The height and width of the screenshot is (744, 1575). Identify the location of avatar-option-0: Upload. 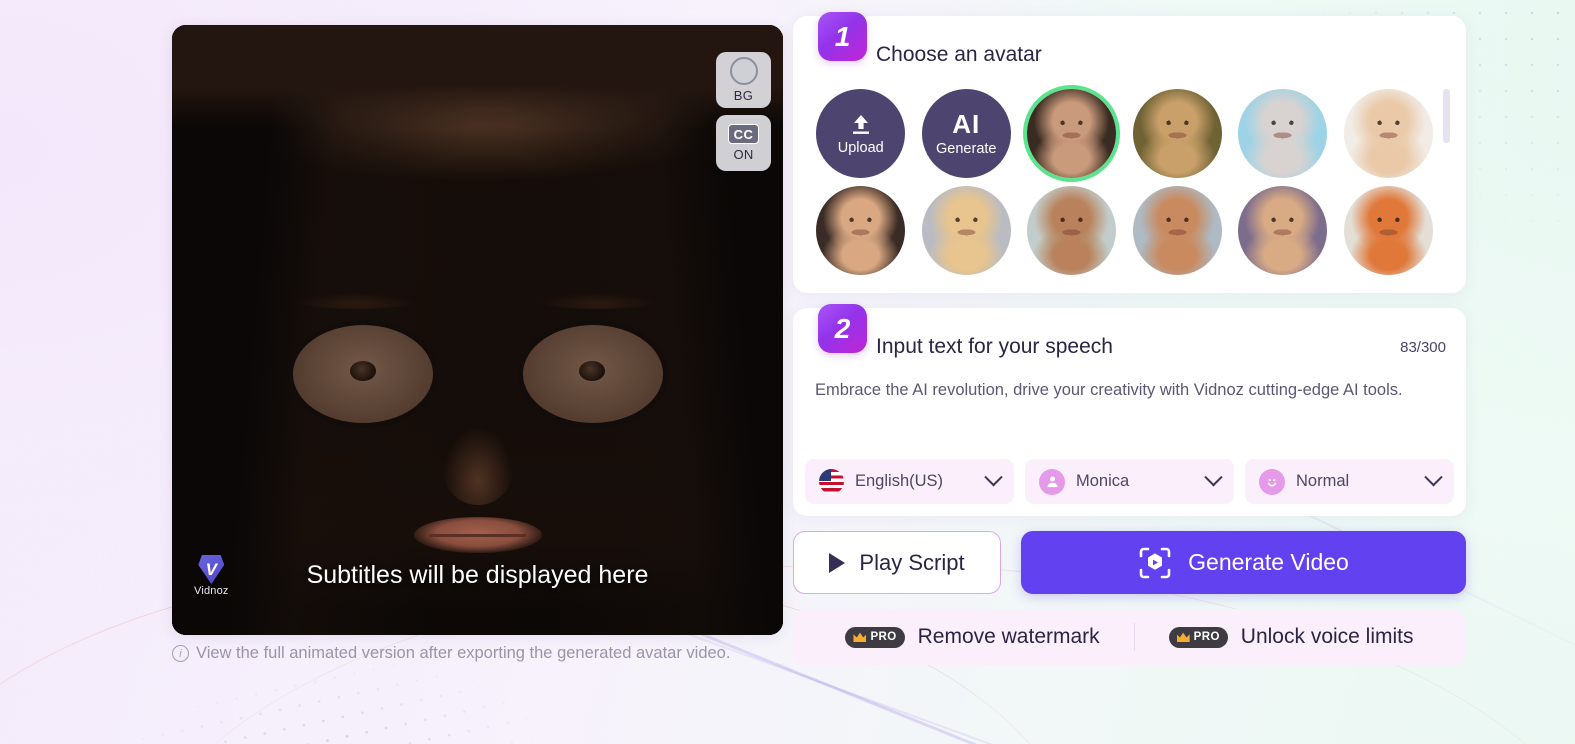
(861, 133).